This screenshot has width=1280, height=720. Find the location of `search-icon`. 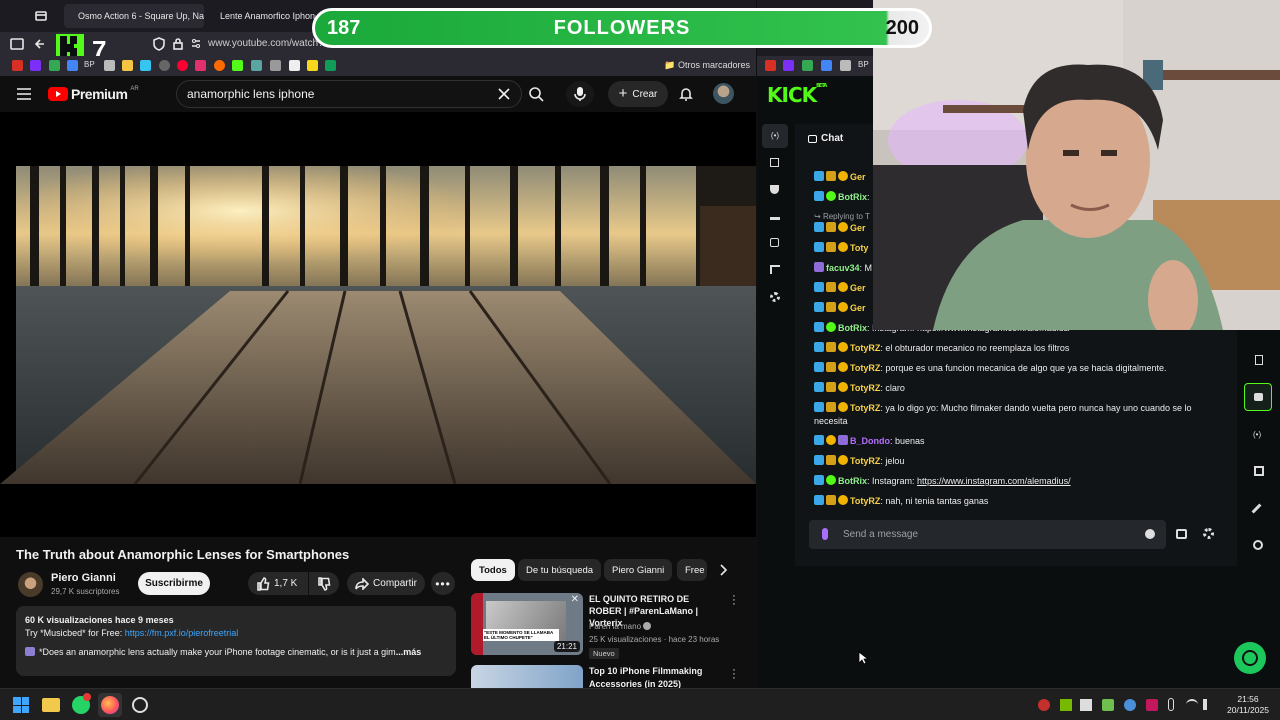

search-icon is located at coordinates (536, 94).